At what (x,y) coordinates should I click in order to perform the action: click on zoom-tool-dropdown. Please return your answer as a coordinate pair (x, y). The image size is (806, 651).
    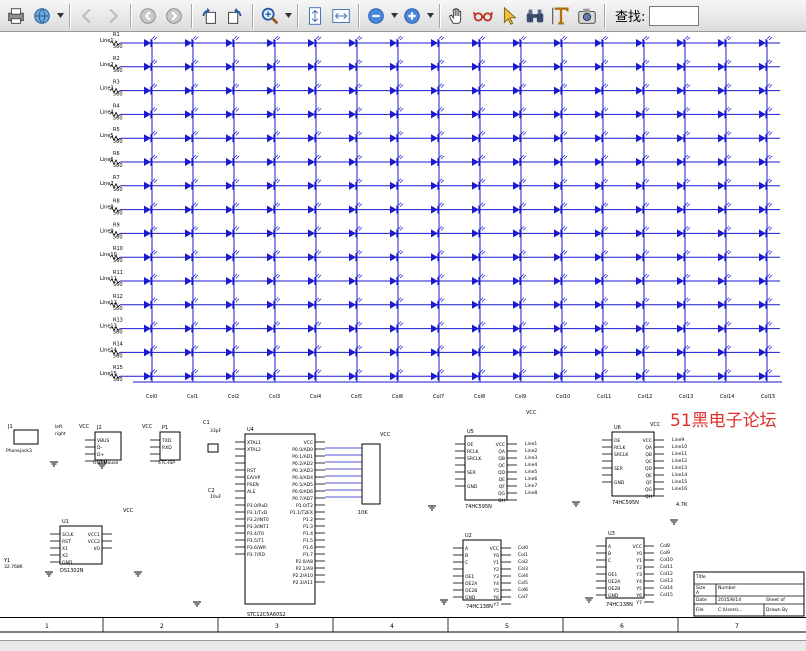
    Looking at the image, I should click on (288, 16).